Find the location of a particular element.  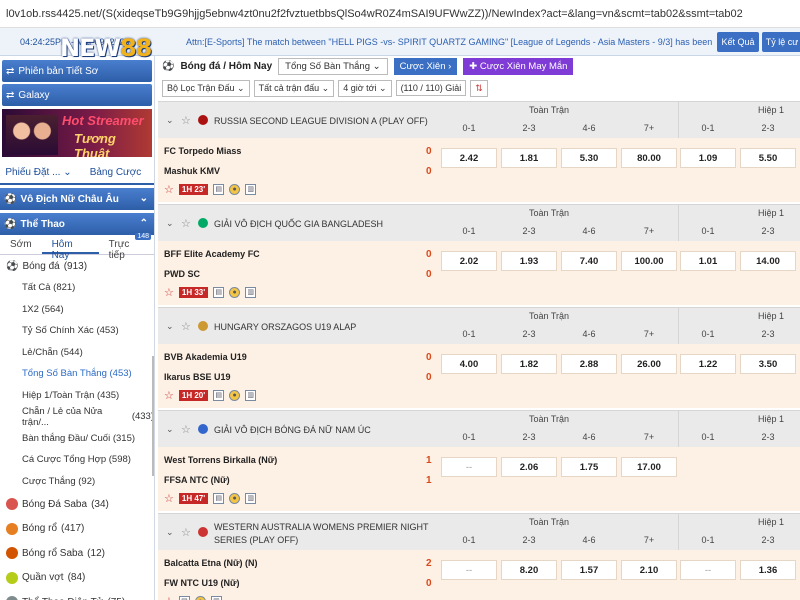

time-filter-select: 4 giờ tới ⌄ is located at coordinates (365, 88).